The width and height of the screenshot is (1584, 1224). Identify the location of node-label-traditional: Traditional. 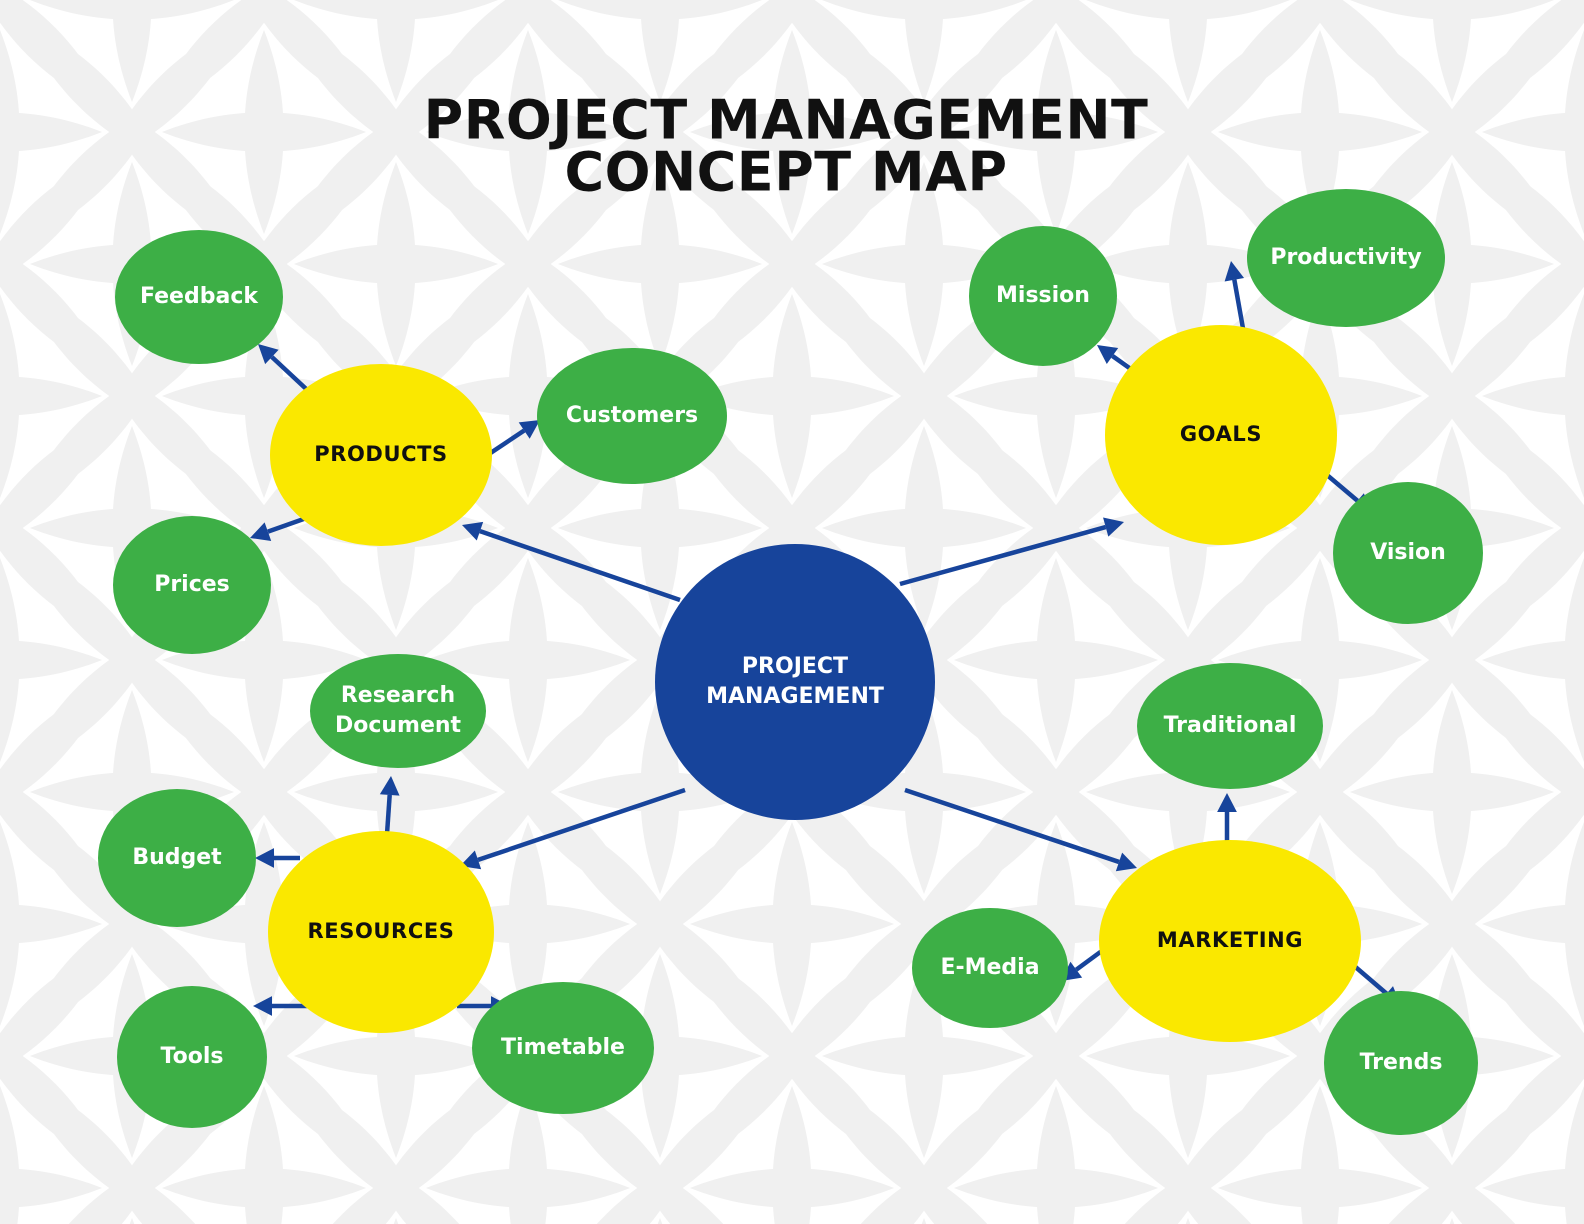
(1230, 725).